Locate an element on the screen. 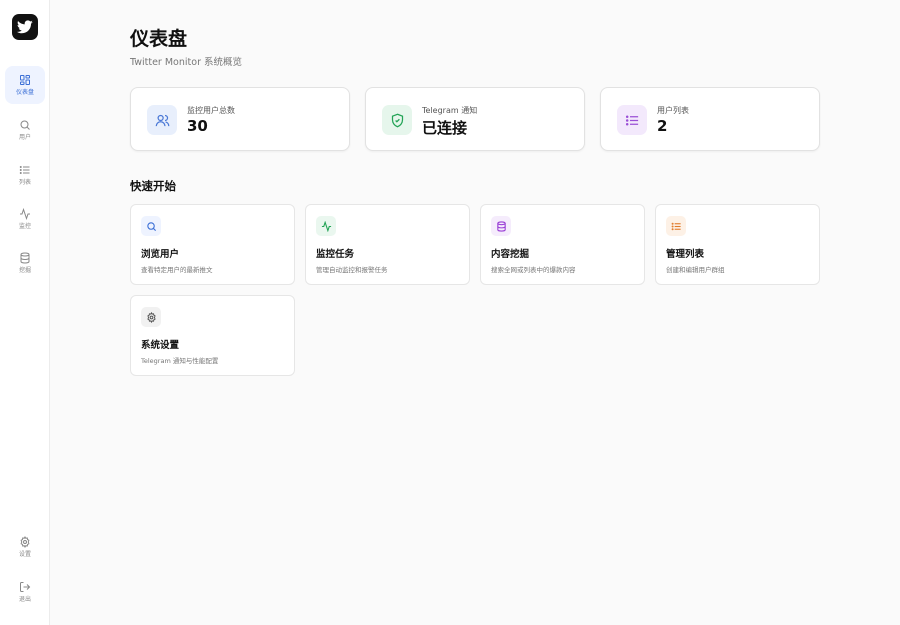  stat-label: 监控用户总数 is located at coordinates (211, 110).